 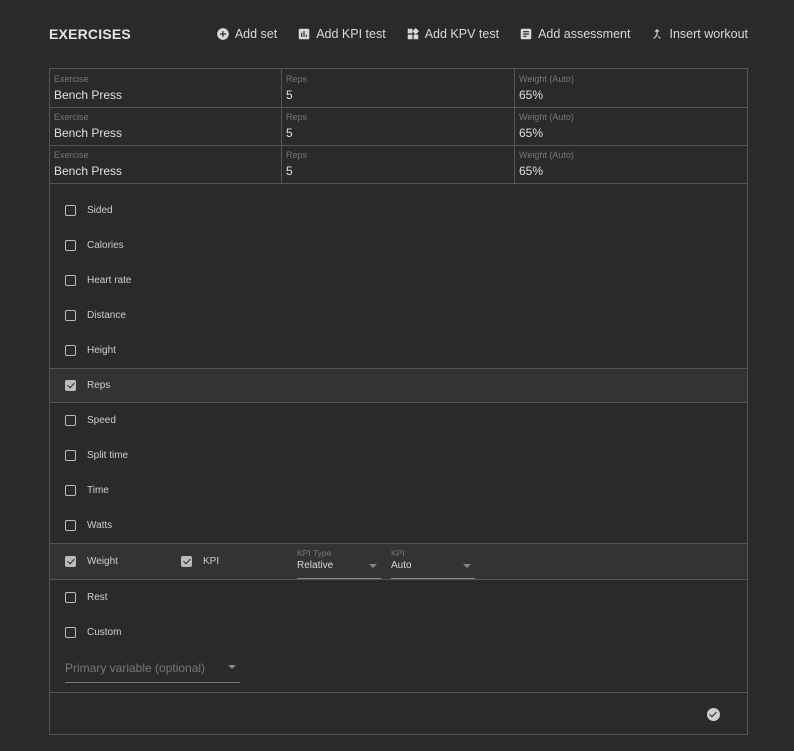 What do you see at coordinates (398, 490) in the screenshot?
I see `variable-option-time: Time` at bounding box center [398, 490].